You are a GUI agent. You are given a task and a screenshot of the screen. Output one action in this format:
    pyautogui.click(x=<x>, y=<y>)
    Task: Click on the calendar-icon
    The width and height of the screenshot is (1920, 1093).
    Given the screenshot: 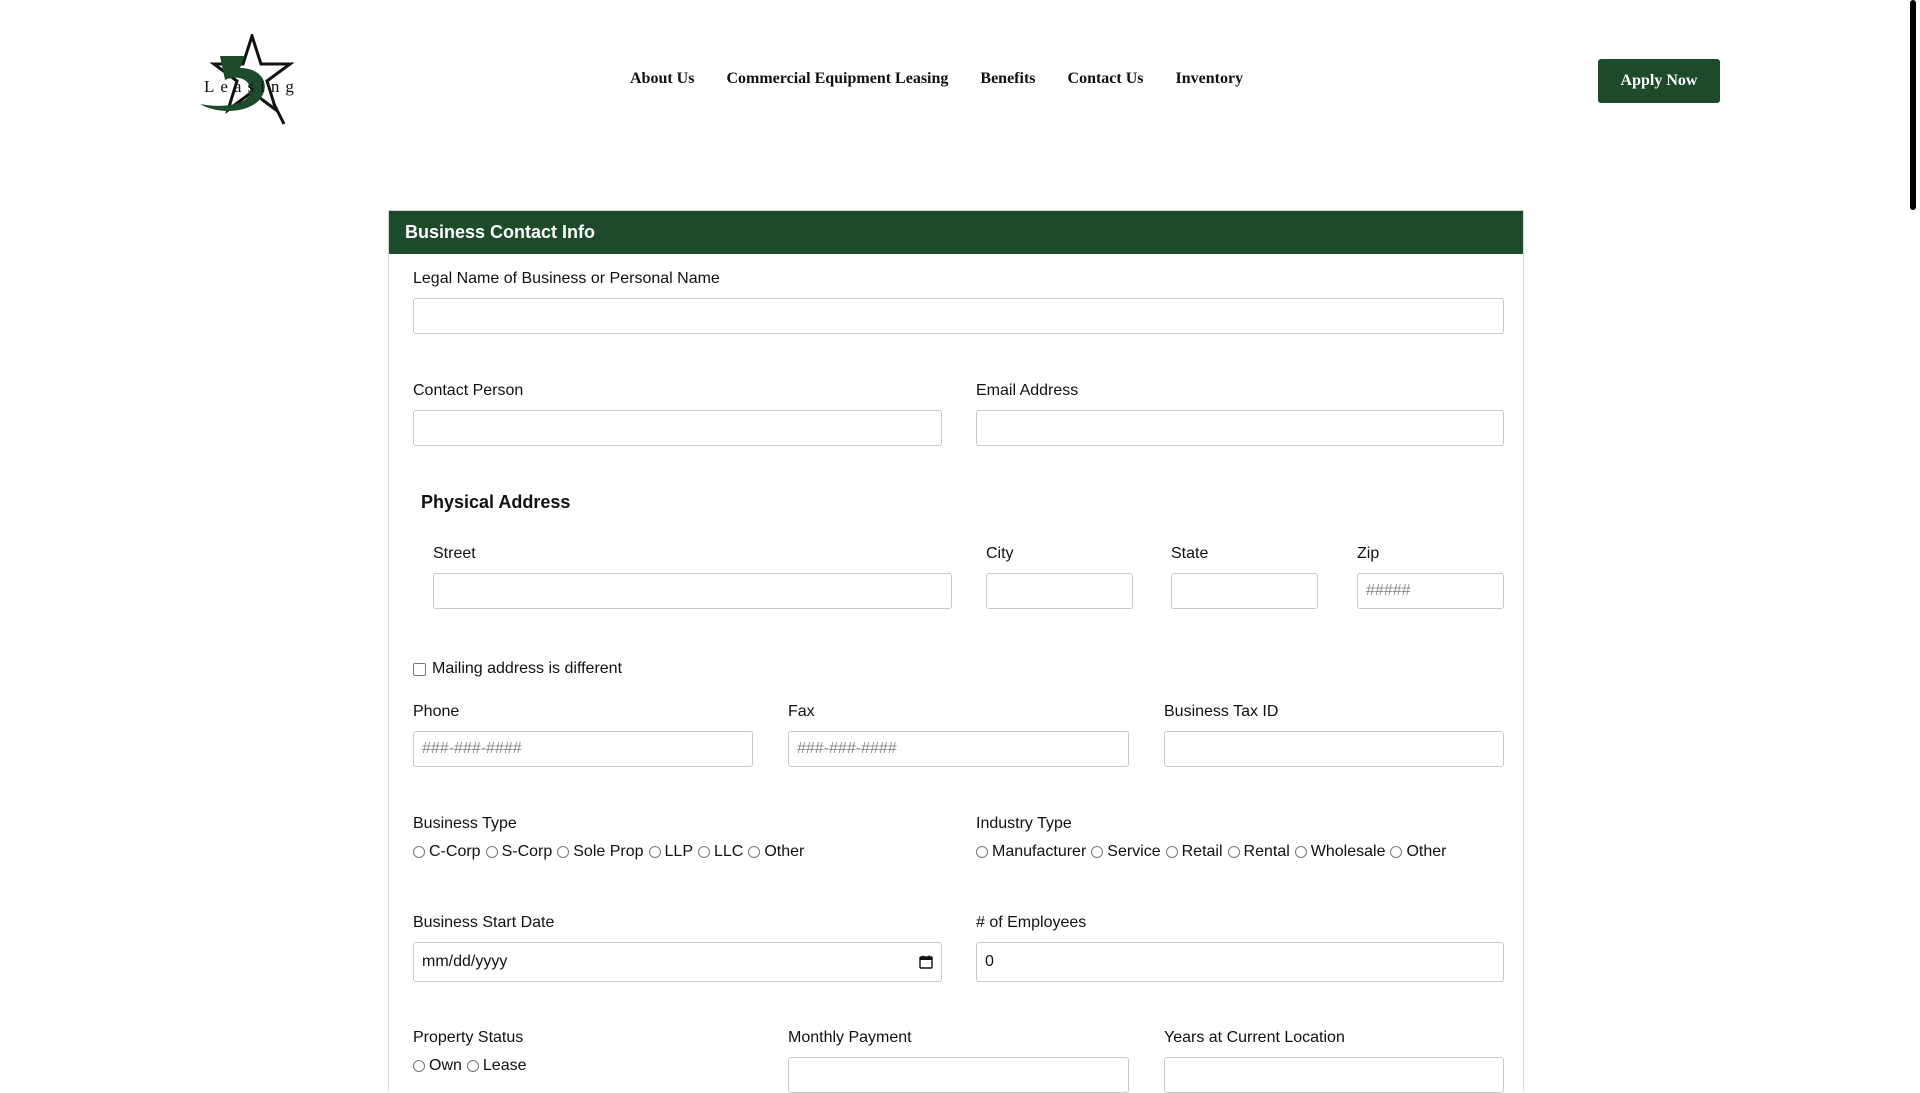 What is the action you would take?
    pyautogui.click(x=926, y=962)
    